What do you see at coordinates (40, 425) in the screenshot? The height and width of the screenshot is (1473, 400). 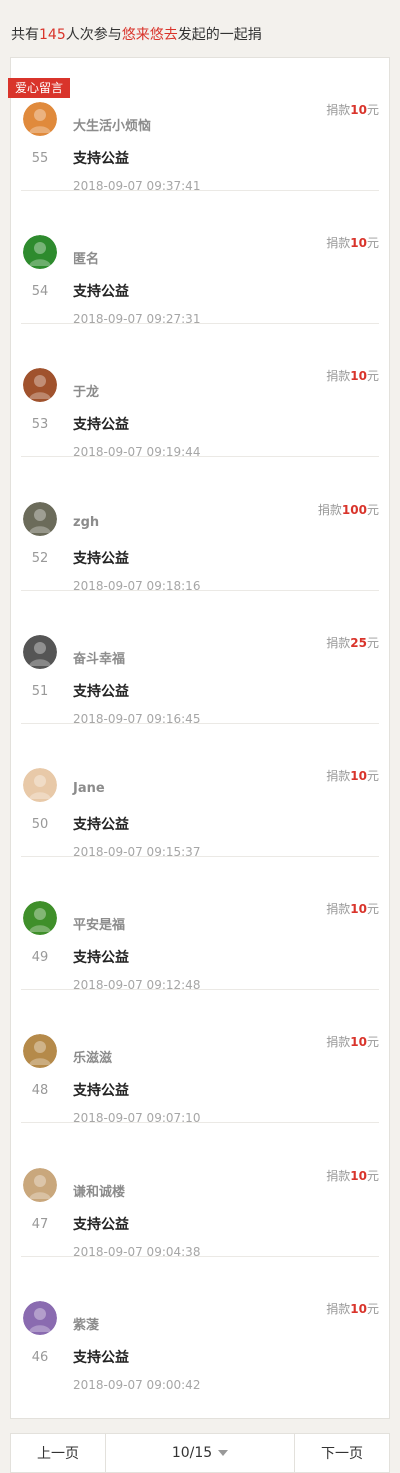 I see `donor-rank: 53` at bounding box center [40, 425].